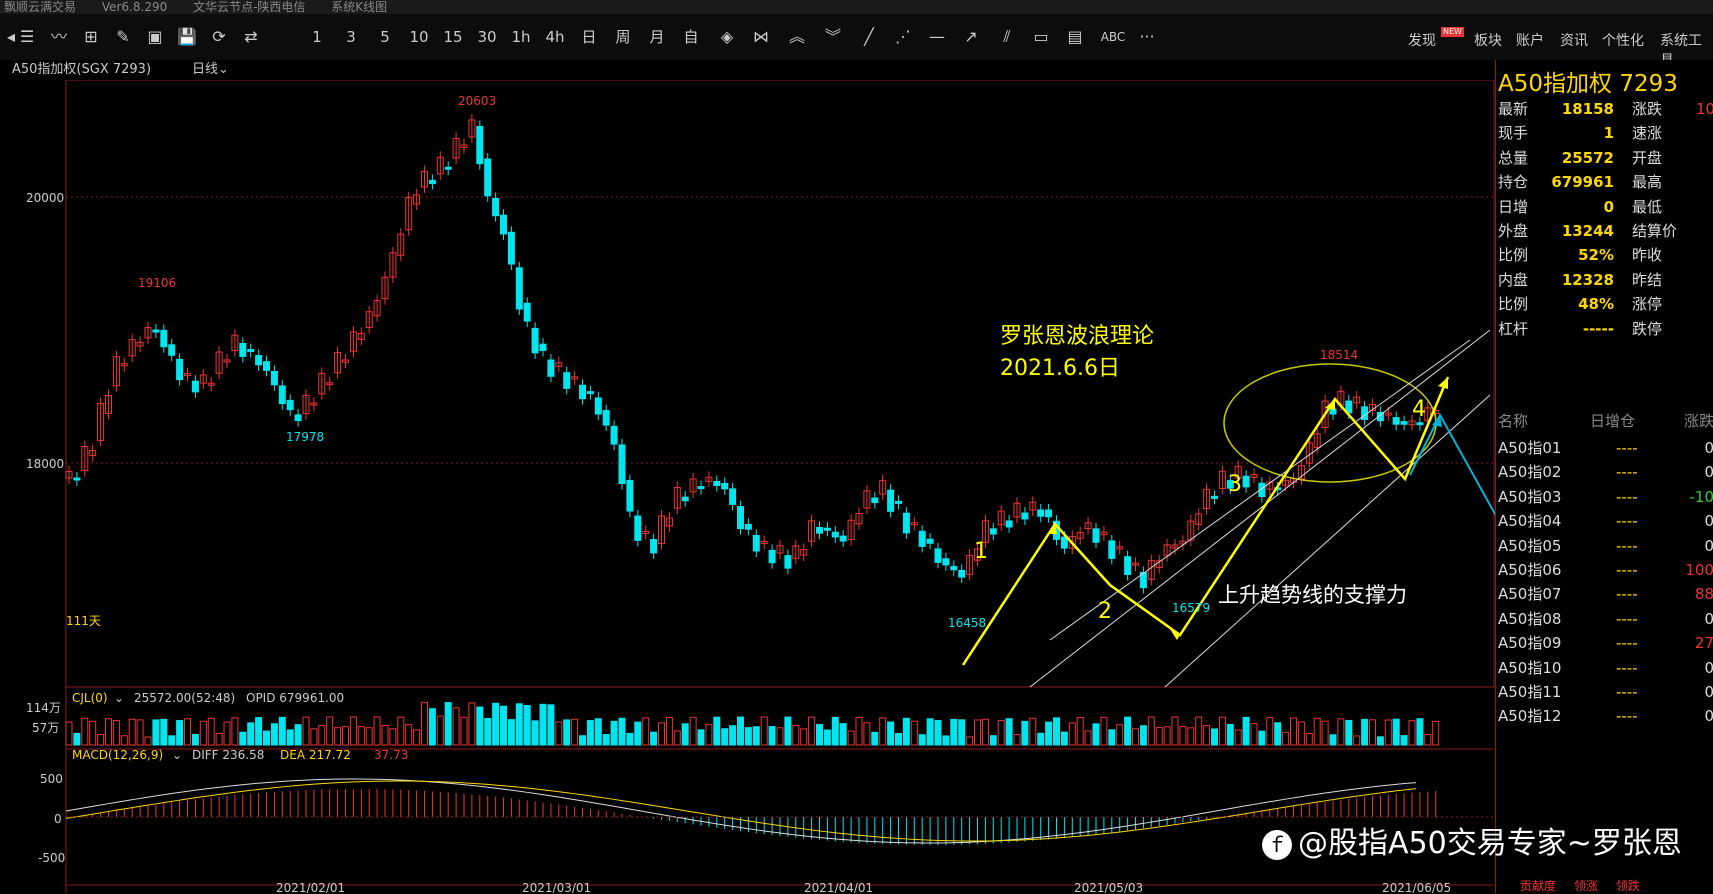 This screenshot has height=894, width=1713. What do you see at coordinates (90, 698) in the screenshot?
I see `vol-indicator-name: CJL(0)` at bounding box center [90, 698].